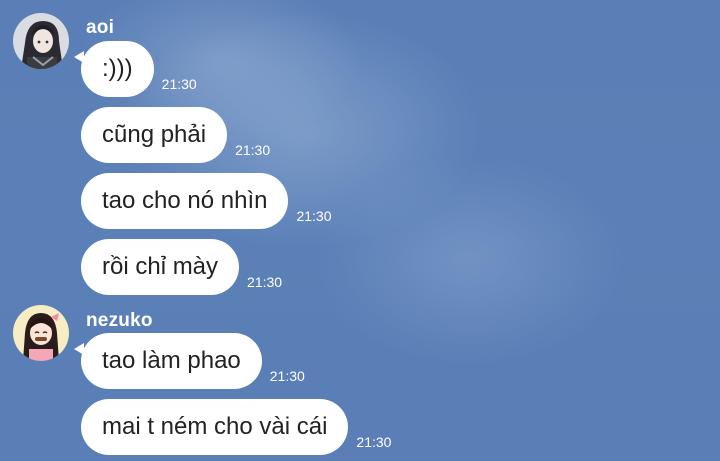 This screenshot has width=720, height=461. I want to click on message-bubble: :))), so click(114, 69).